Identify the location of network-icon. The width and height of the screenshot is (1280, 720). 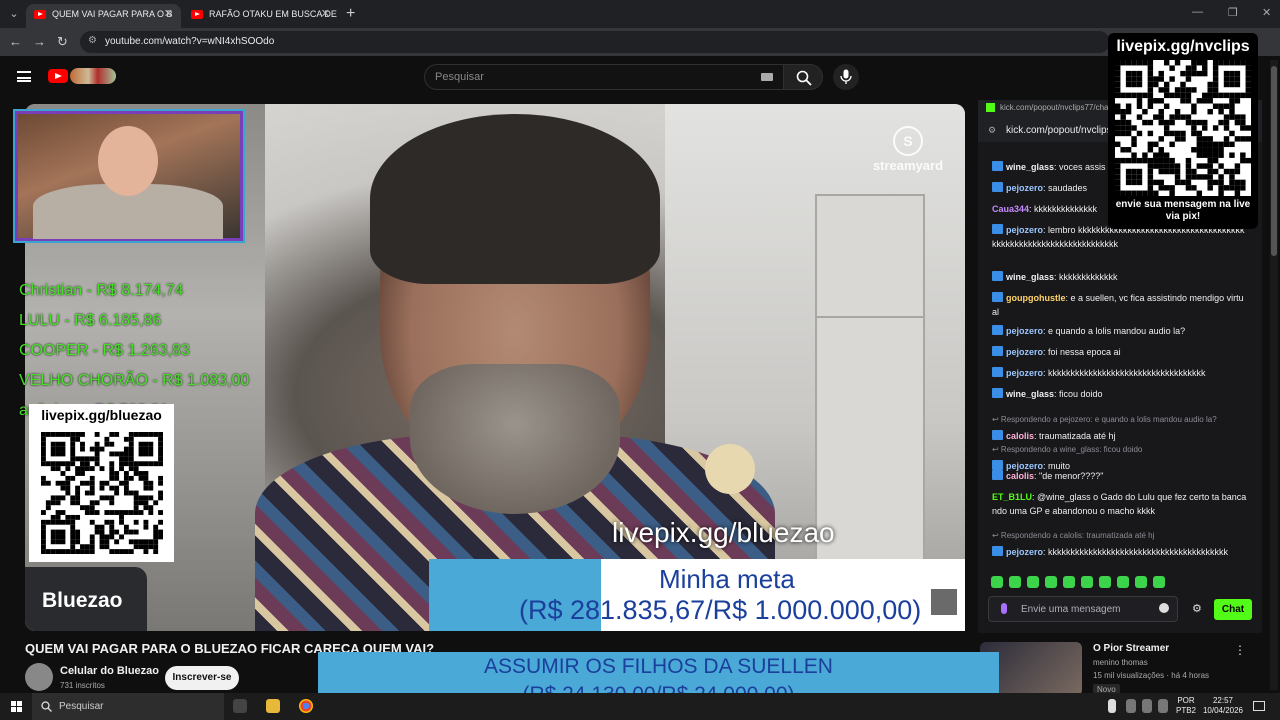
(1131, 706).